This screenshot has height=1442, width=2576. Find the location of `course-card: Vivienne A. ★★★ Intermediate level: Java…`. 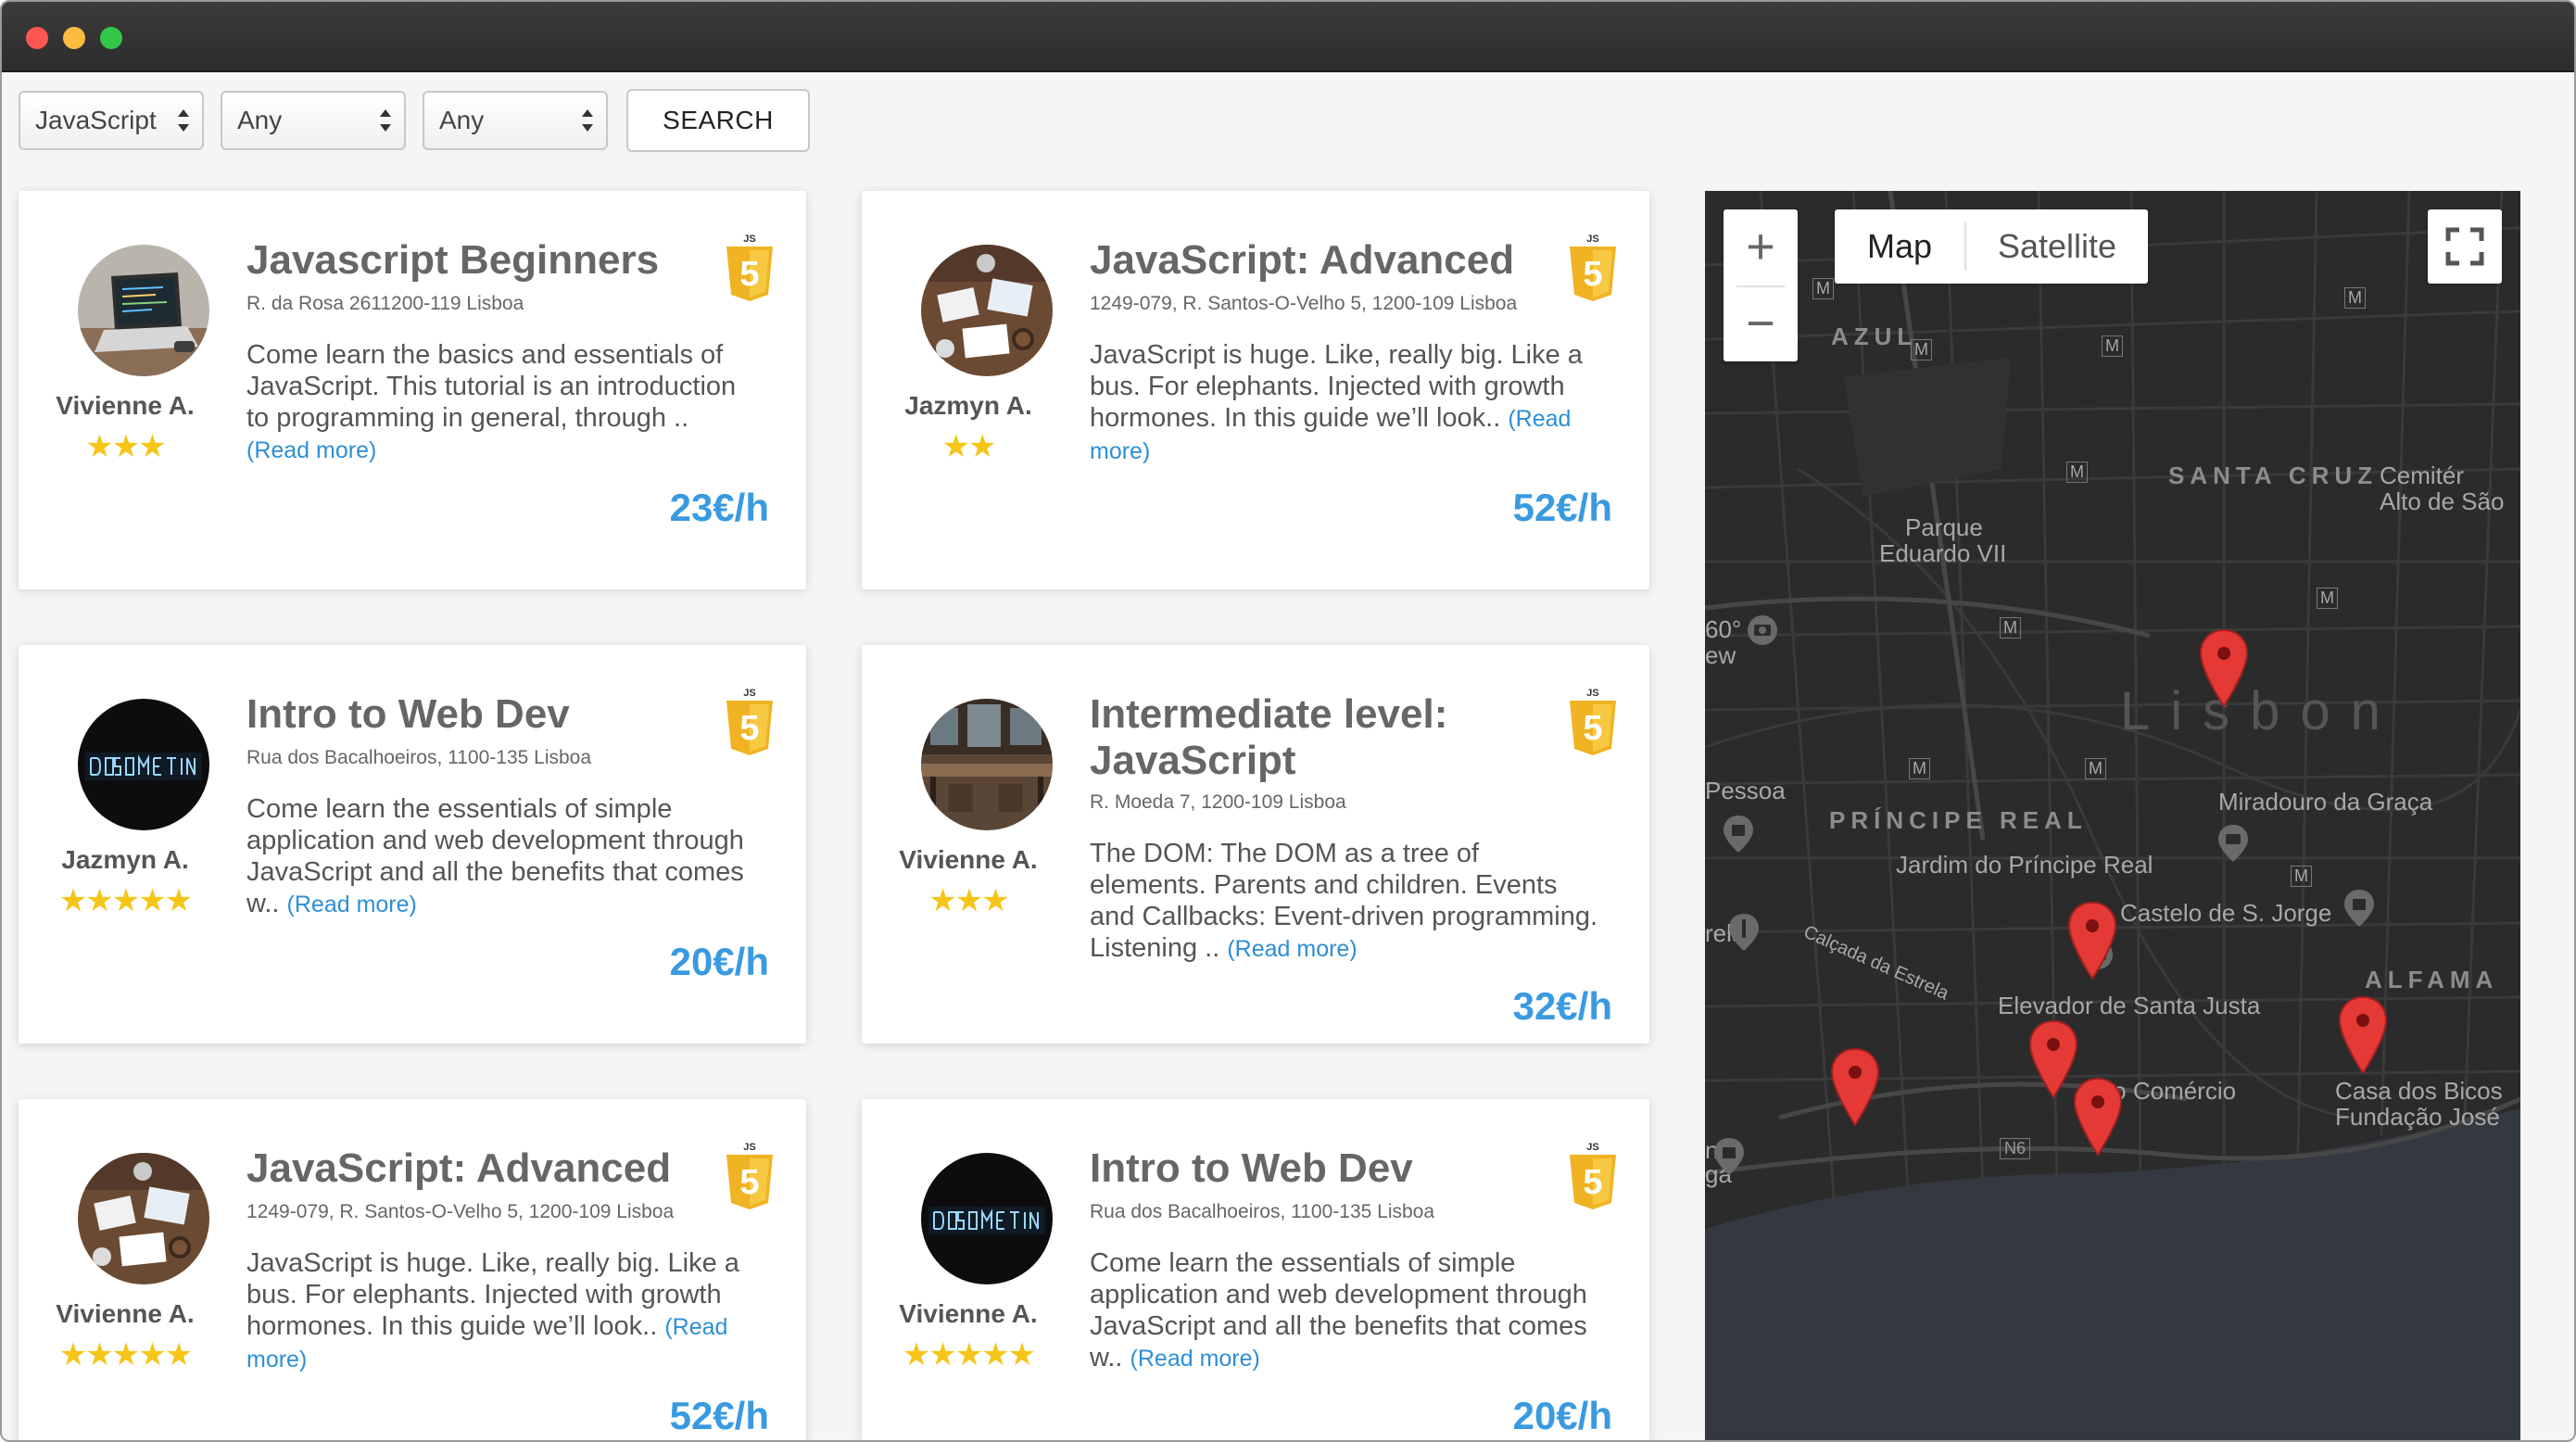

course-card: Vivienne A. ★★★ Intermediate level: Java… is located at coordinates (1256, 844).